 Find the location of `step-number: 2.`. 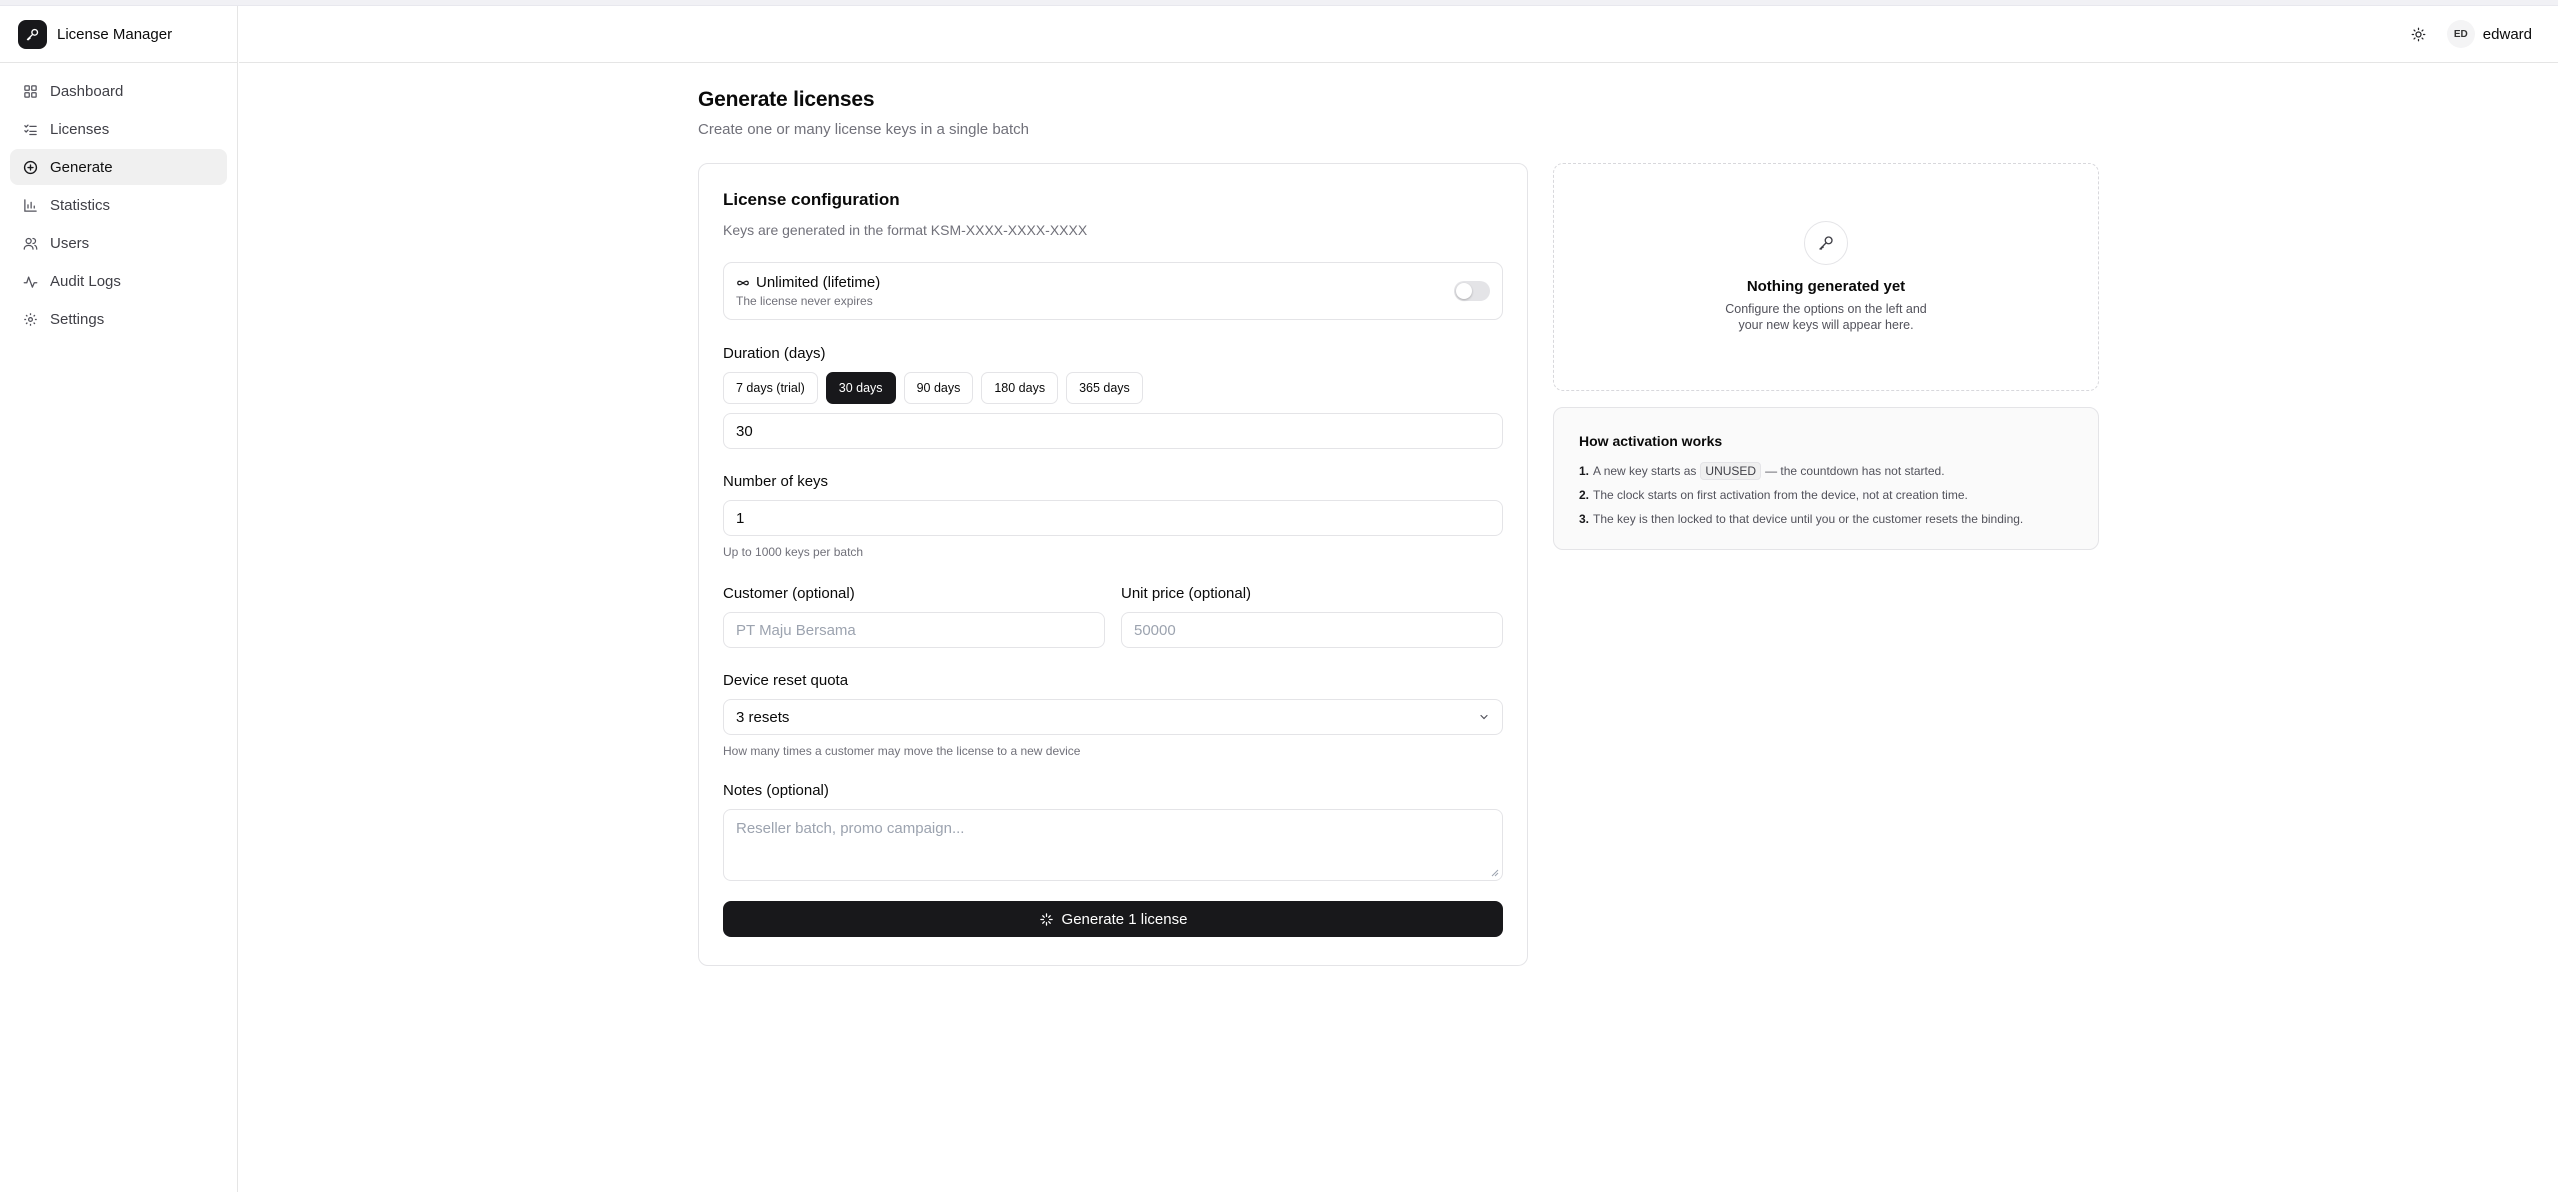

step-number: 2. is located at coordinates (1584, 495).